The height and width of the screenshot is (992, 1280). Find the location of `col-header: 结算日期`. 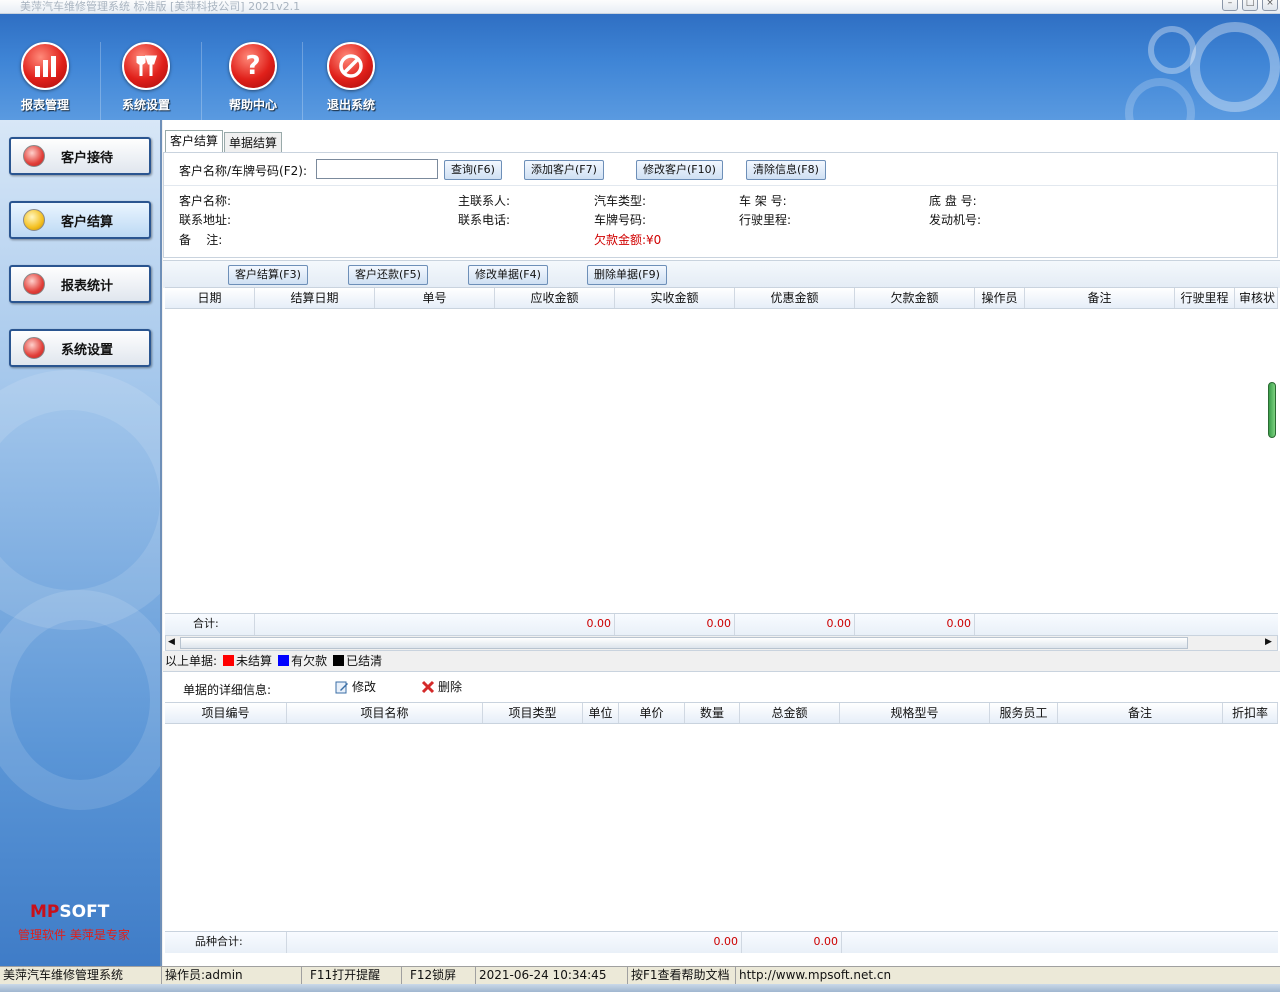

col-header: 结算日期 is located at coordinates (315, 298).